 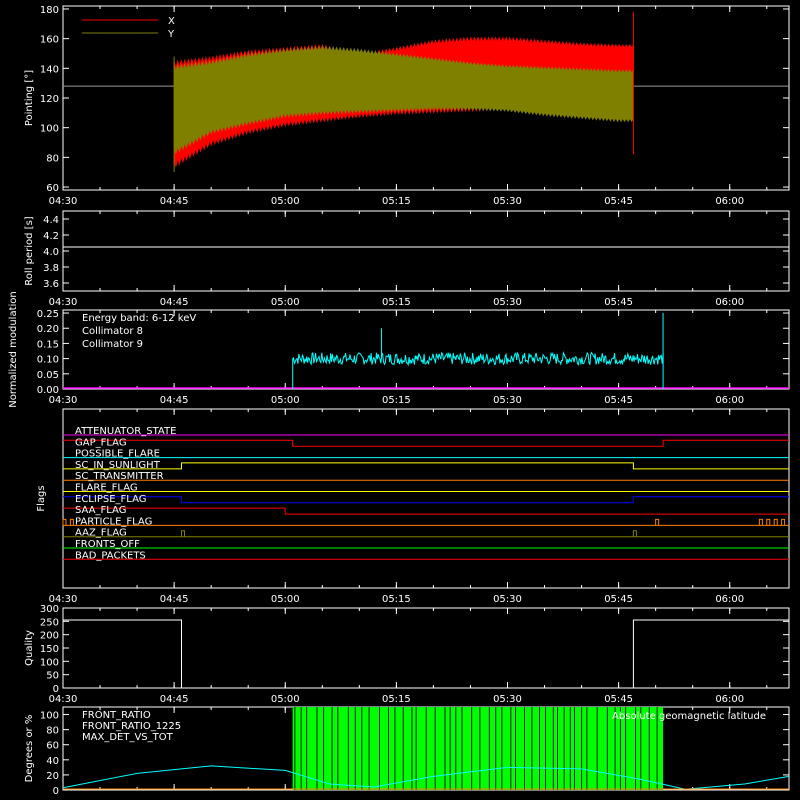 I want to click on y-axis-label: Normalized modulation, so click(x=13, y=349).